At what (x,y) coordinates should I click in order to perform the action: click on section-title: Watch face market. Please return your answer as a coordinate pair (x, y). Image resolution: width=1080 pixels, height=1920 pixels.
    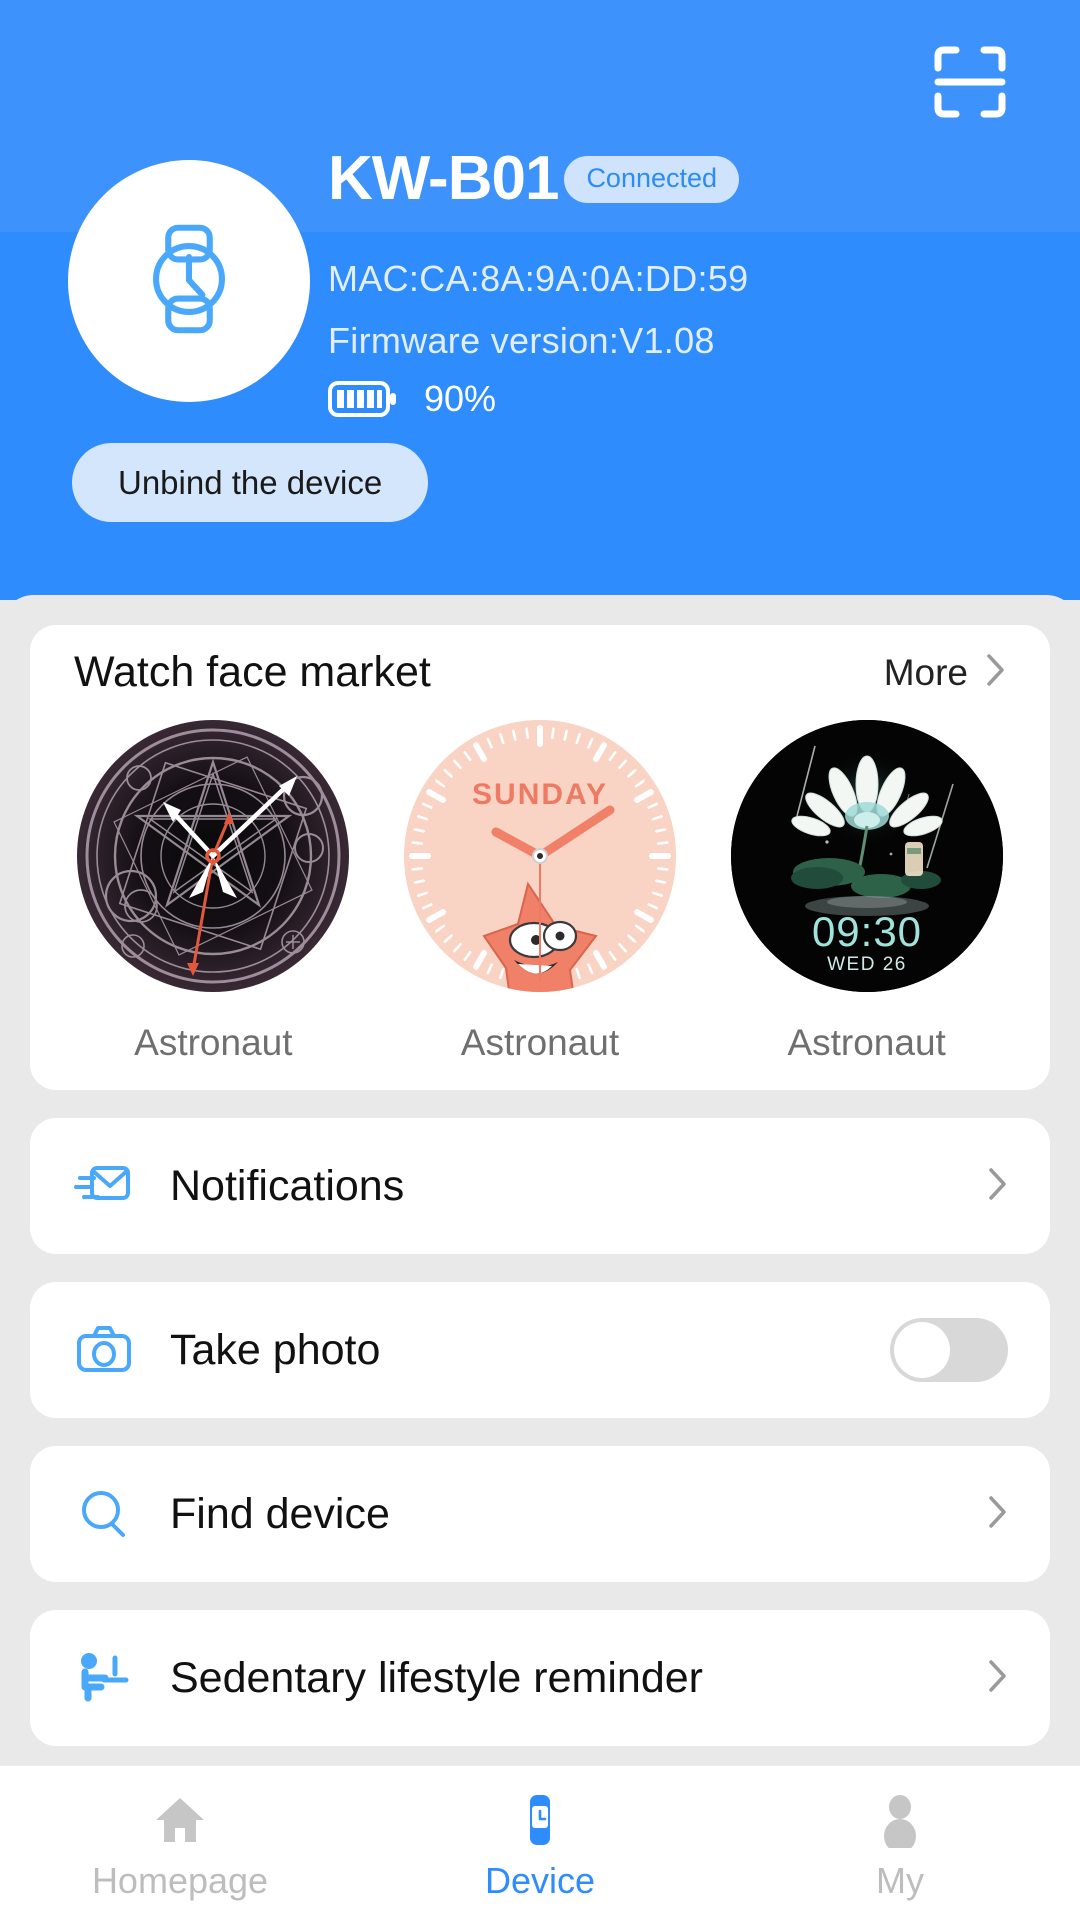
    Looking at the image, I should click on (252, 672).